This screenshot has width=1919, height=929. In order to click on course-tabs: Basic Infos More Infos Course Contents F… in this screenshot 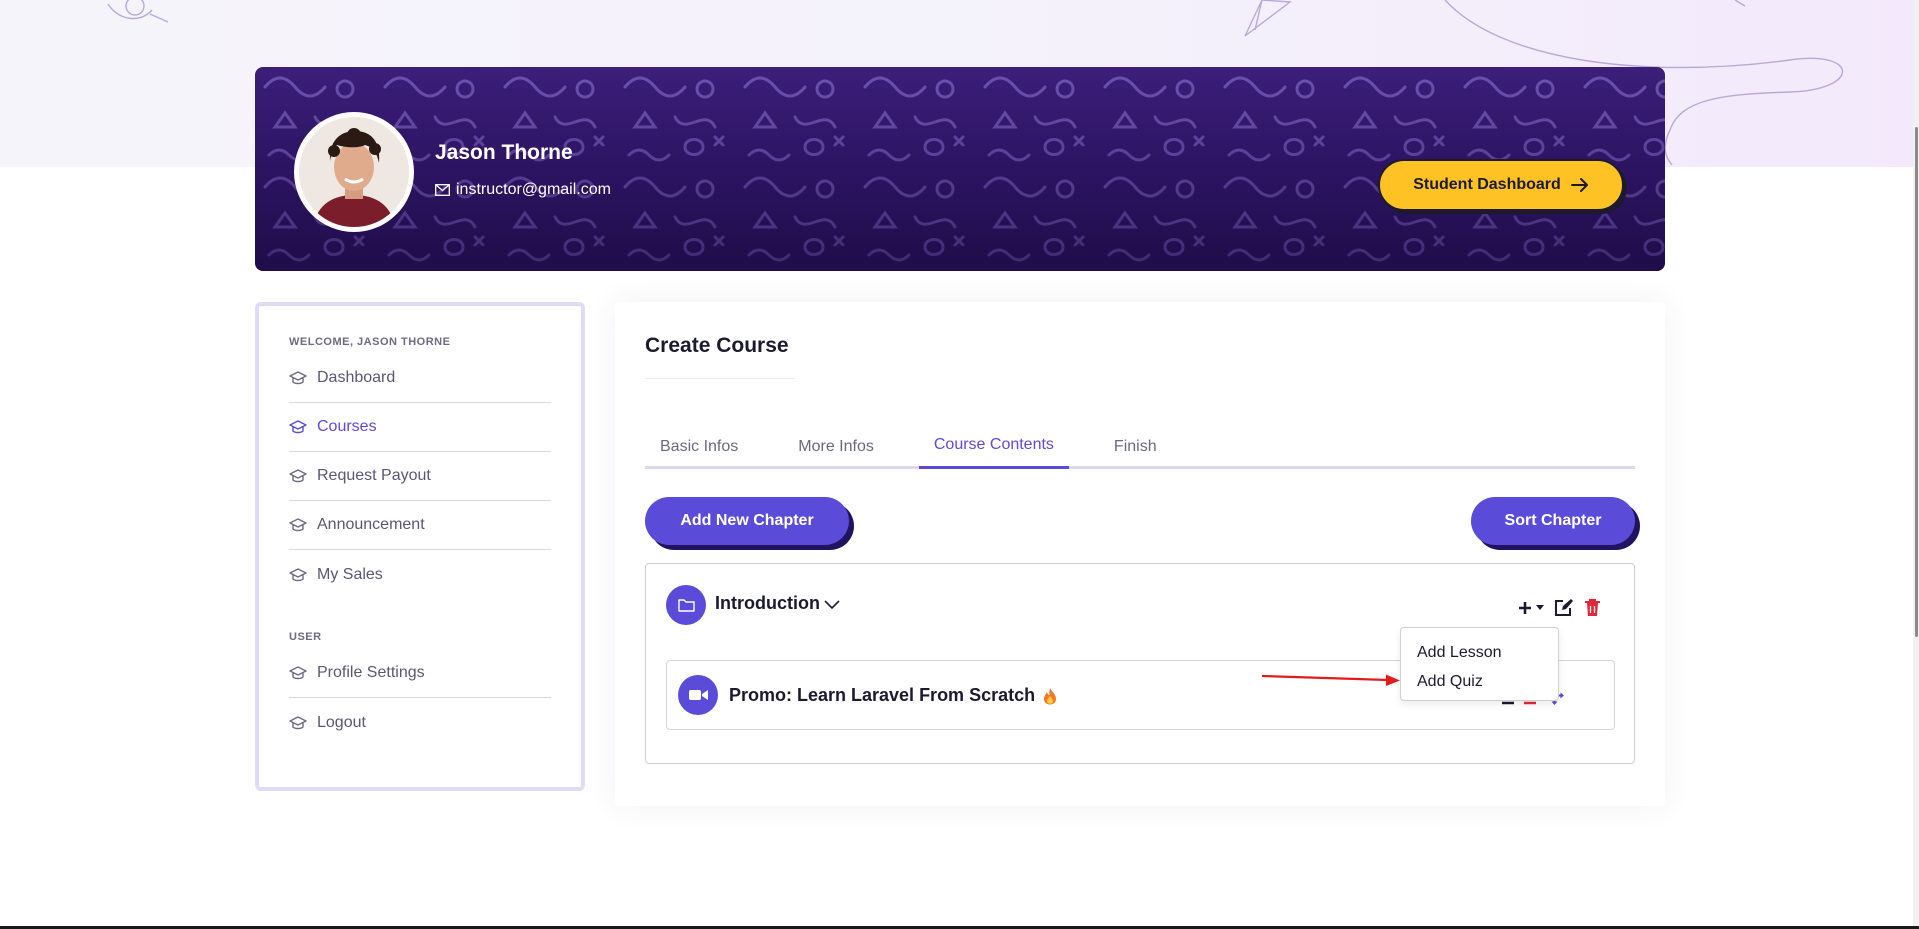, I will do `click(1140, 446)`.